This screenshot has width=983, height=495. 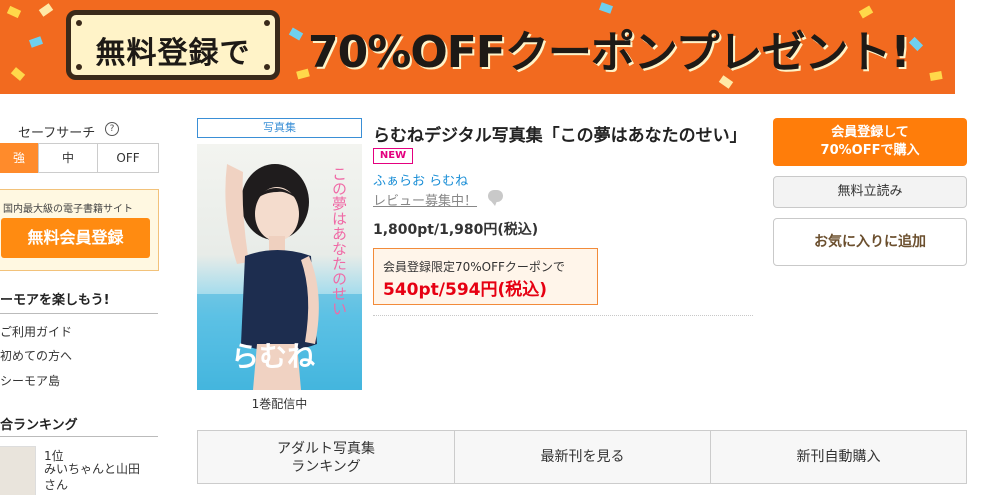 I want to click on tab-auto-purchase: 新刊自動購入, so click(x=838, y=457).